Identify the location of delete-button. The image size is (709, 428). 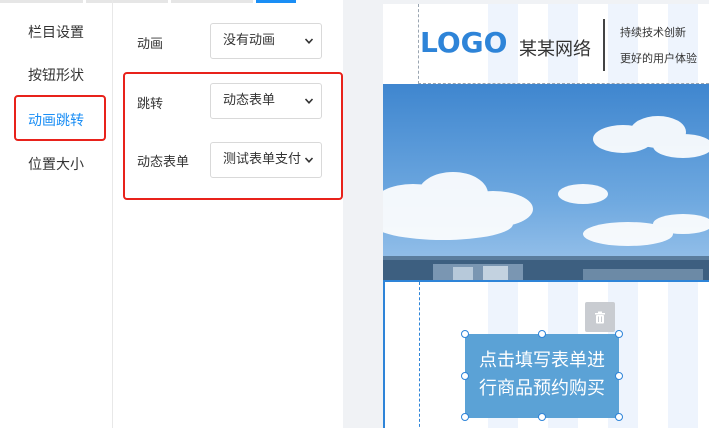
(600, 317).